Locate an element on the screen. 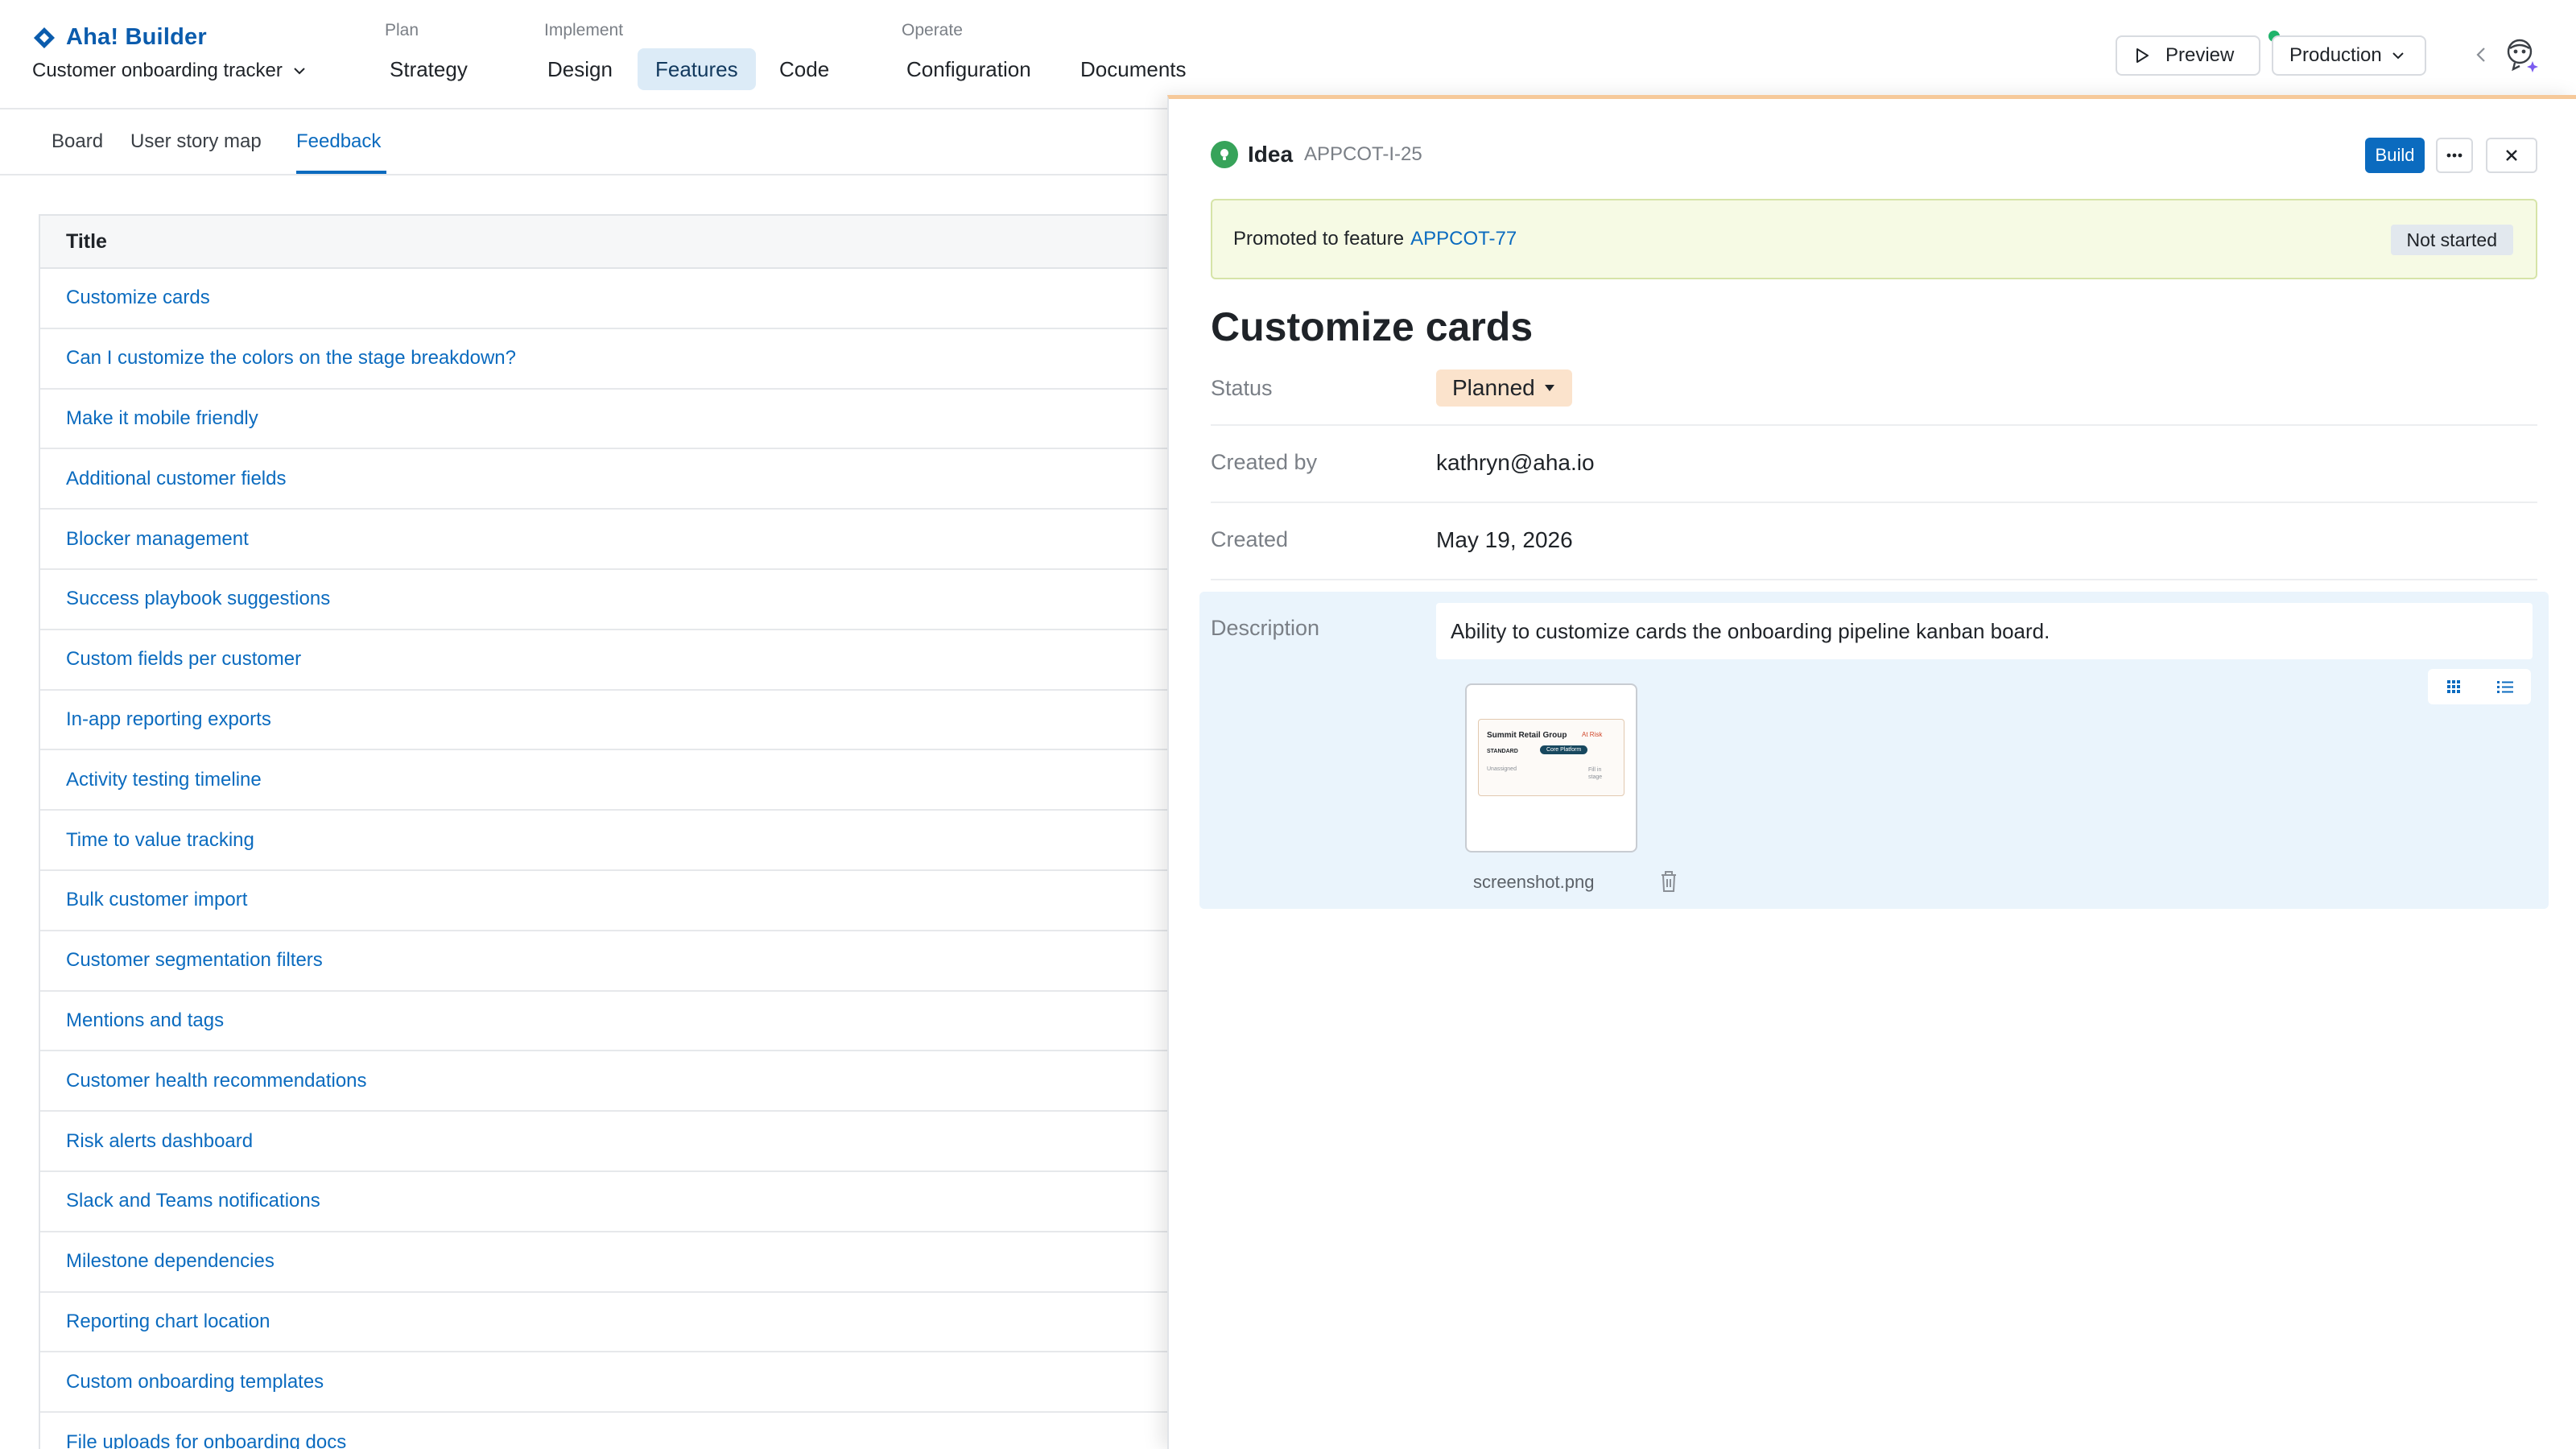 The image size is (2576, 1449). more-icon is located at coordinates (2454, 155).